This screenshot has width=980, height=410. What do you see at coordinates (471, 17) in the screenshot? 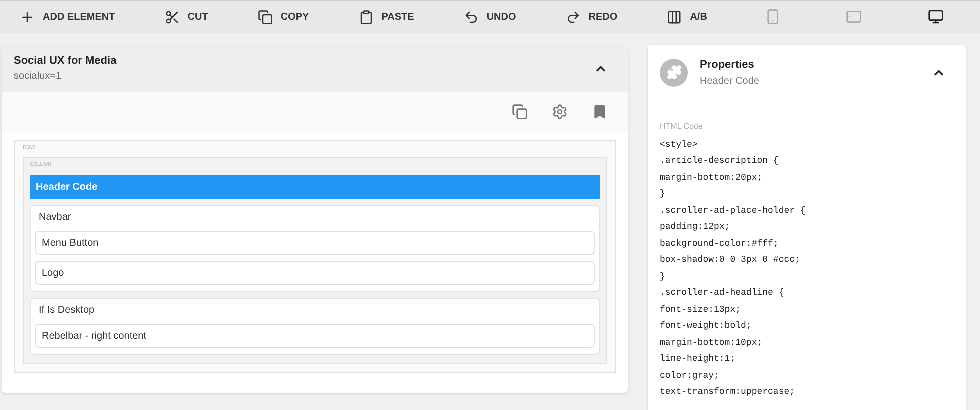
I see `undo-icon` at bounding box center [471, 17].